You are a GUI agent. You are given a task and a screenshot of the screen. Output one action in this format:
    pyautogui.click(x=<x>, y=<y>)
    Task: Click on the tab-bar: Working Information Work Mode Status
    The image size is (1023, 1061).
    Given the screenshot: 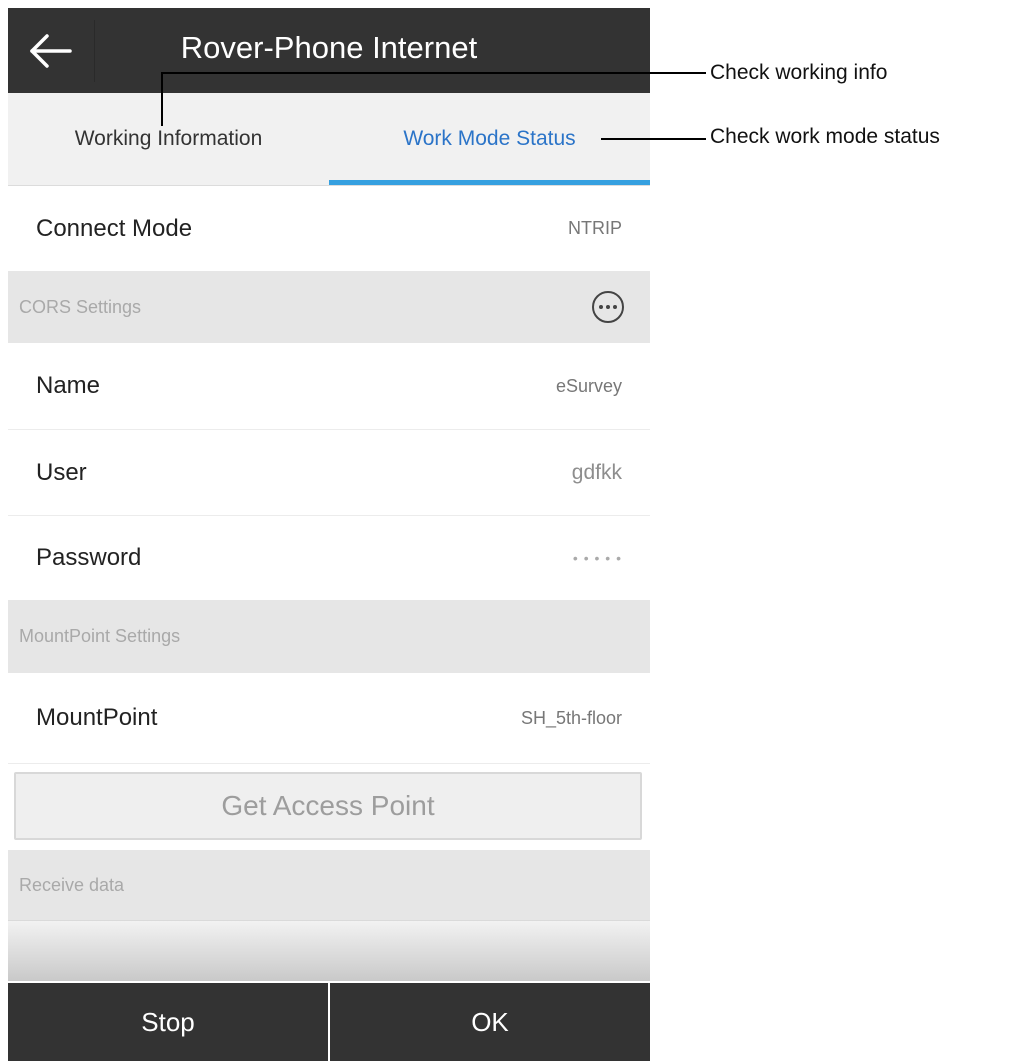 What is the action you would take?
    pyautogui.click(x=329, y=139)
    